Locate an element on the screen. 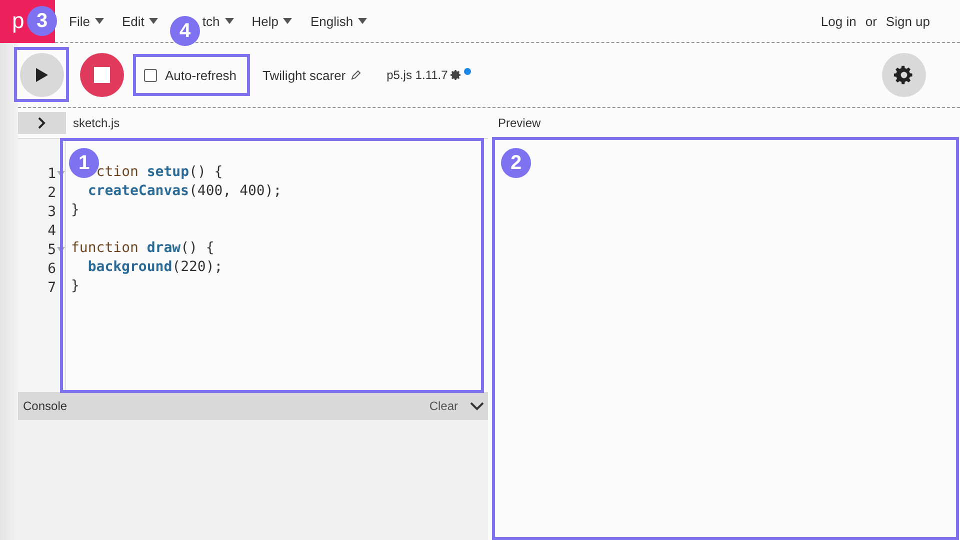 The image size is (960, 540). step-badge: 4 is located at coordinates (185, 31).